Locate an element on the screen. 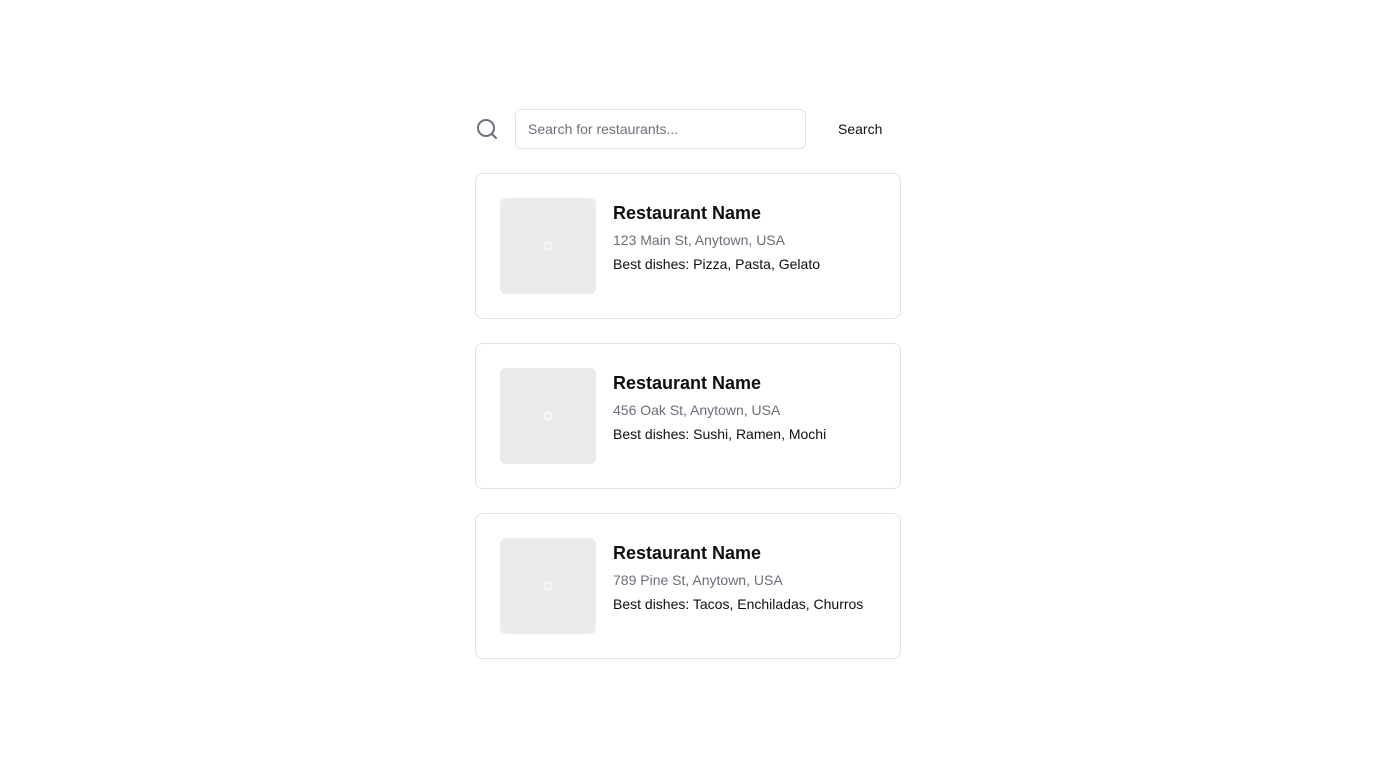  restaurant-best-dishes: Best dishes: Tacos, Enchiladas, Churros is located at coordinates (738, 604).